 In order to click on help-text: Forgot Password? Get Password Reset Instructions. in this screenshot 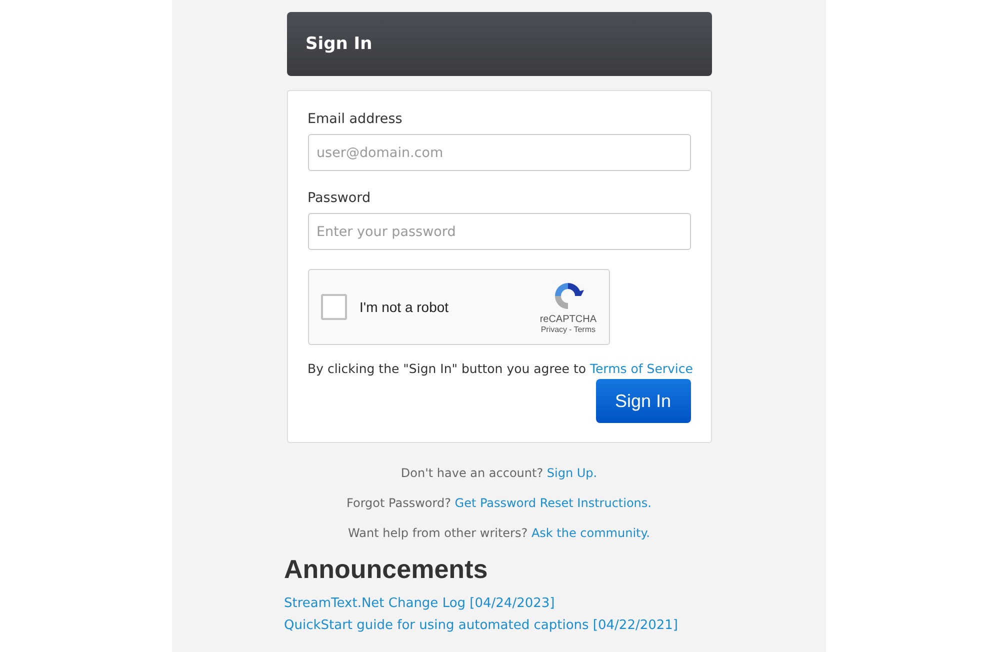, I will do `click(499, 503)`.